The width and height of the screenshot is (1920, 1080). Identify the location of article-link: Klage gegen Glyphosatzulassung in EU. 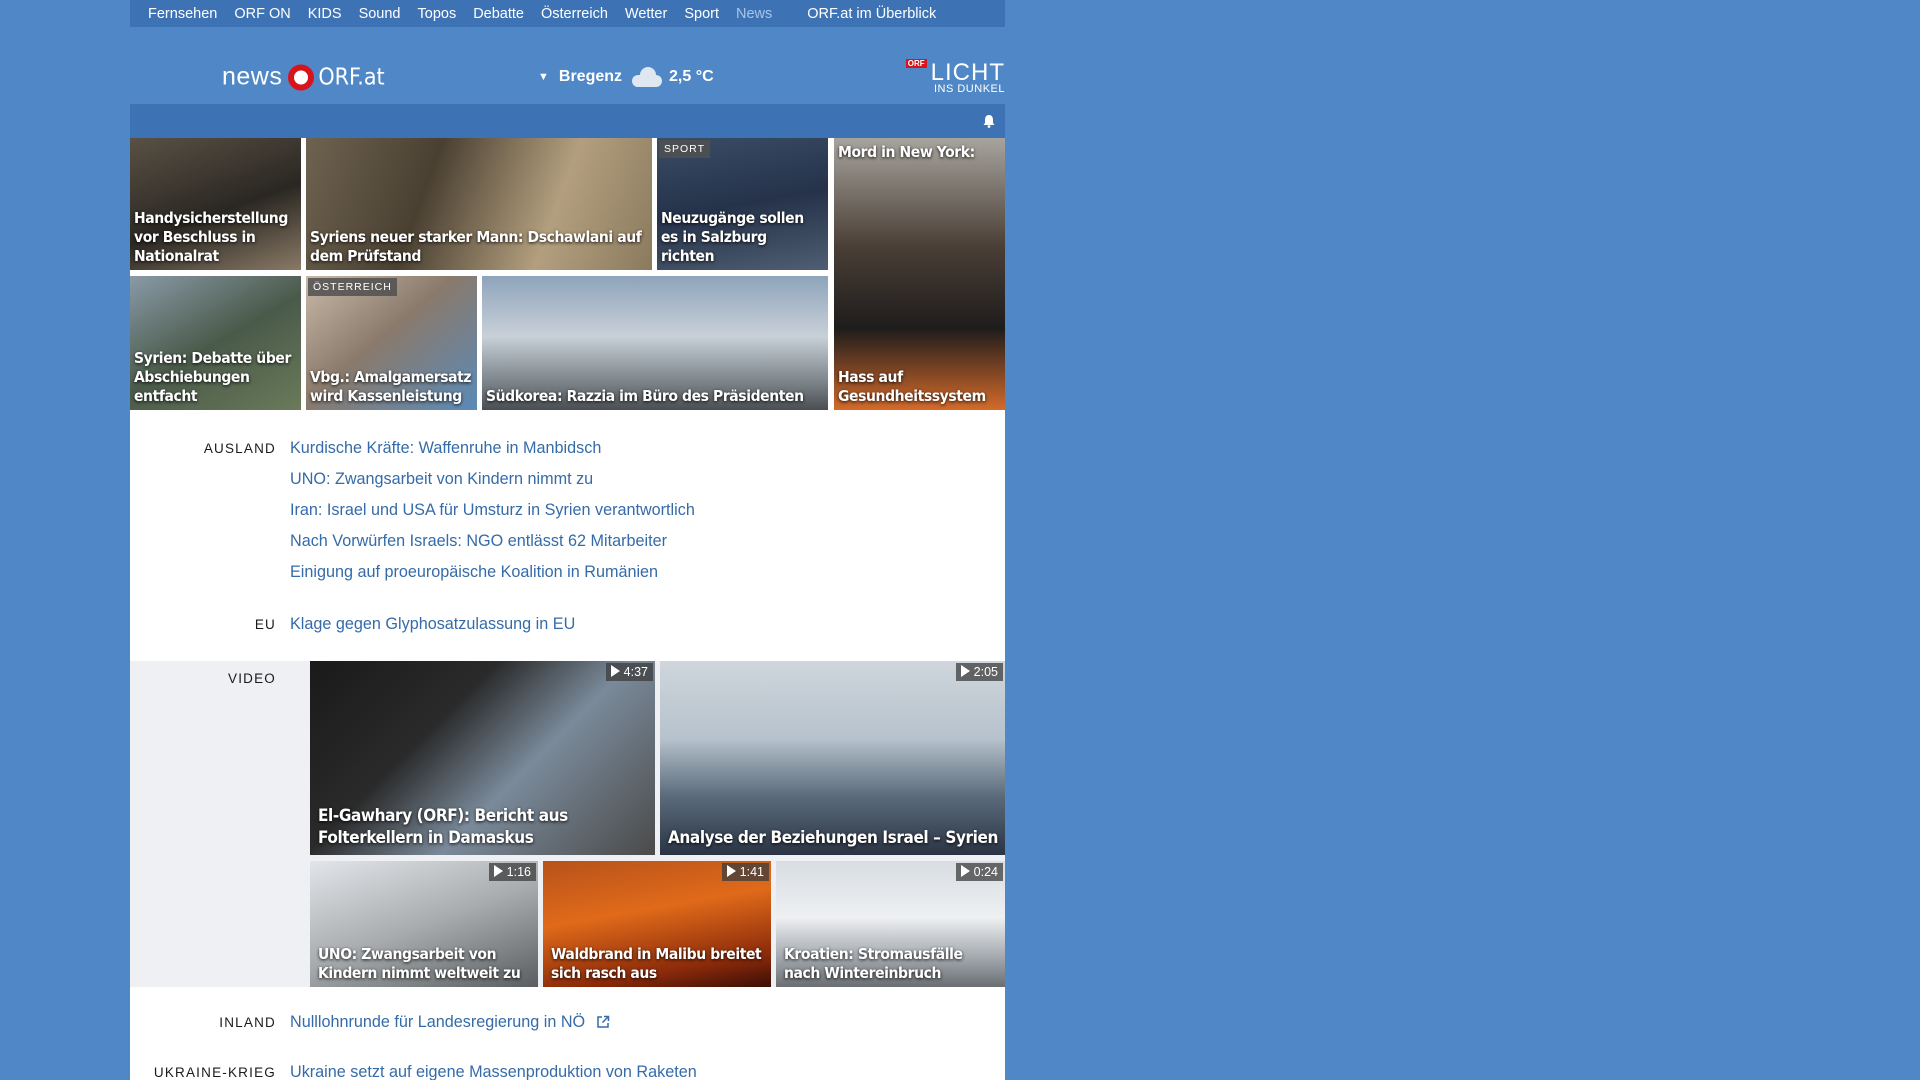
(647, 624).